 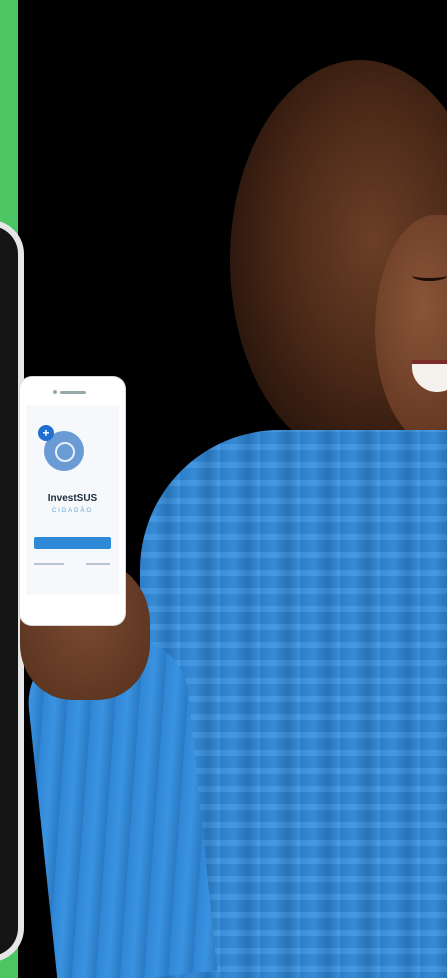 I want to click on app-login-button, so click(x=72, y=543).